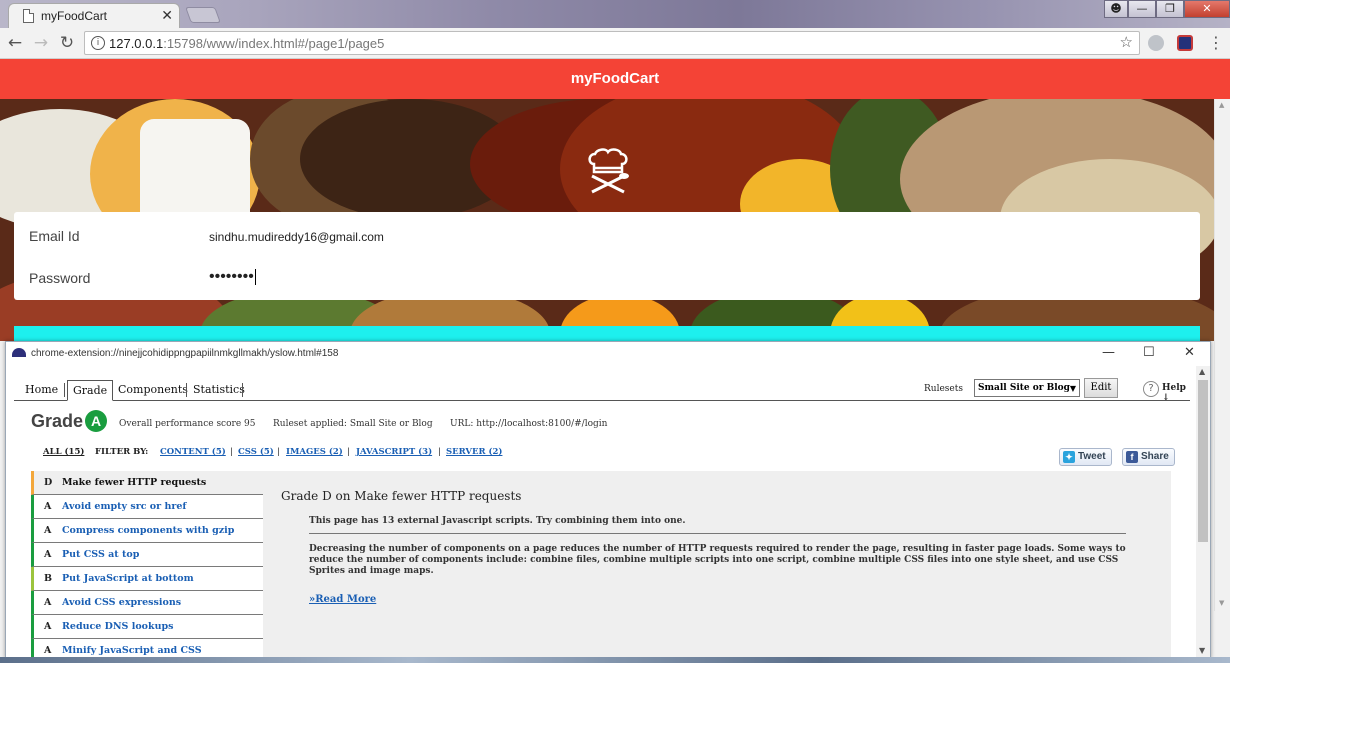  I want to click on tab-statistics: Statistics, so click(219, 390).